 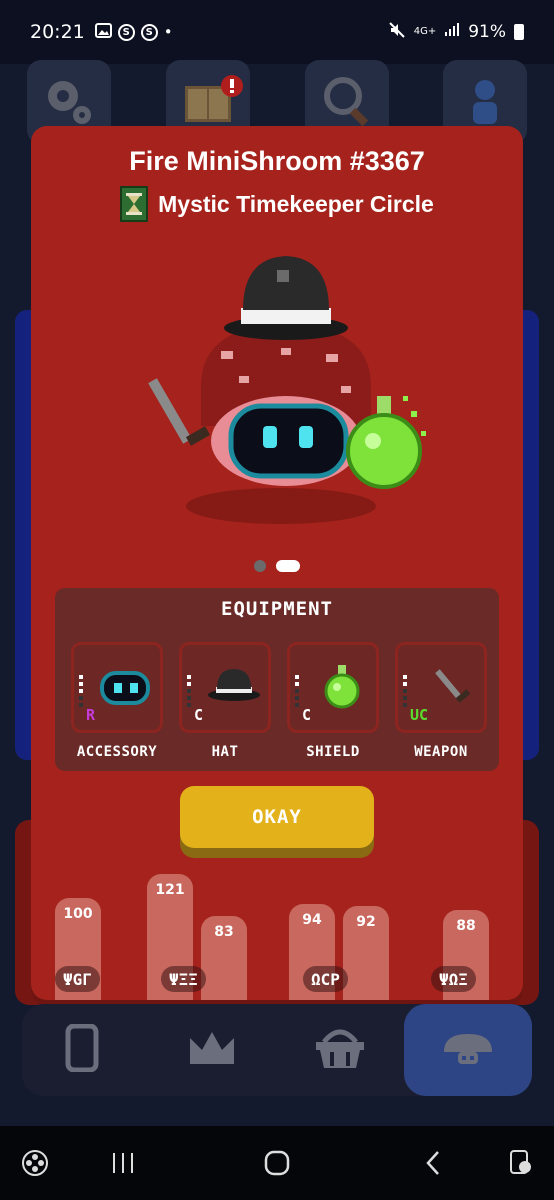 What do you see at coordinates (466, 926) in the screenshot?
I see `stat-value: 88` at bounding box center [466, 926].